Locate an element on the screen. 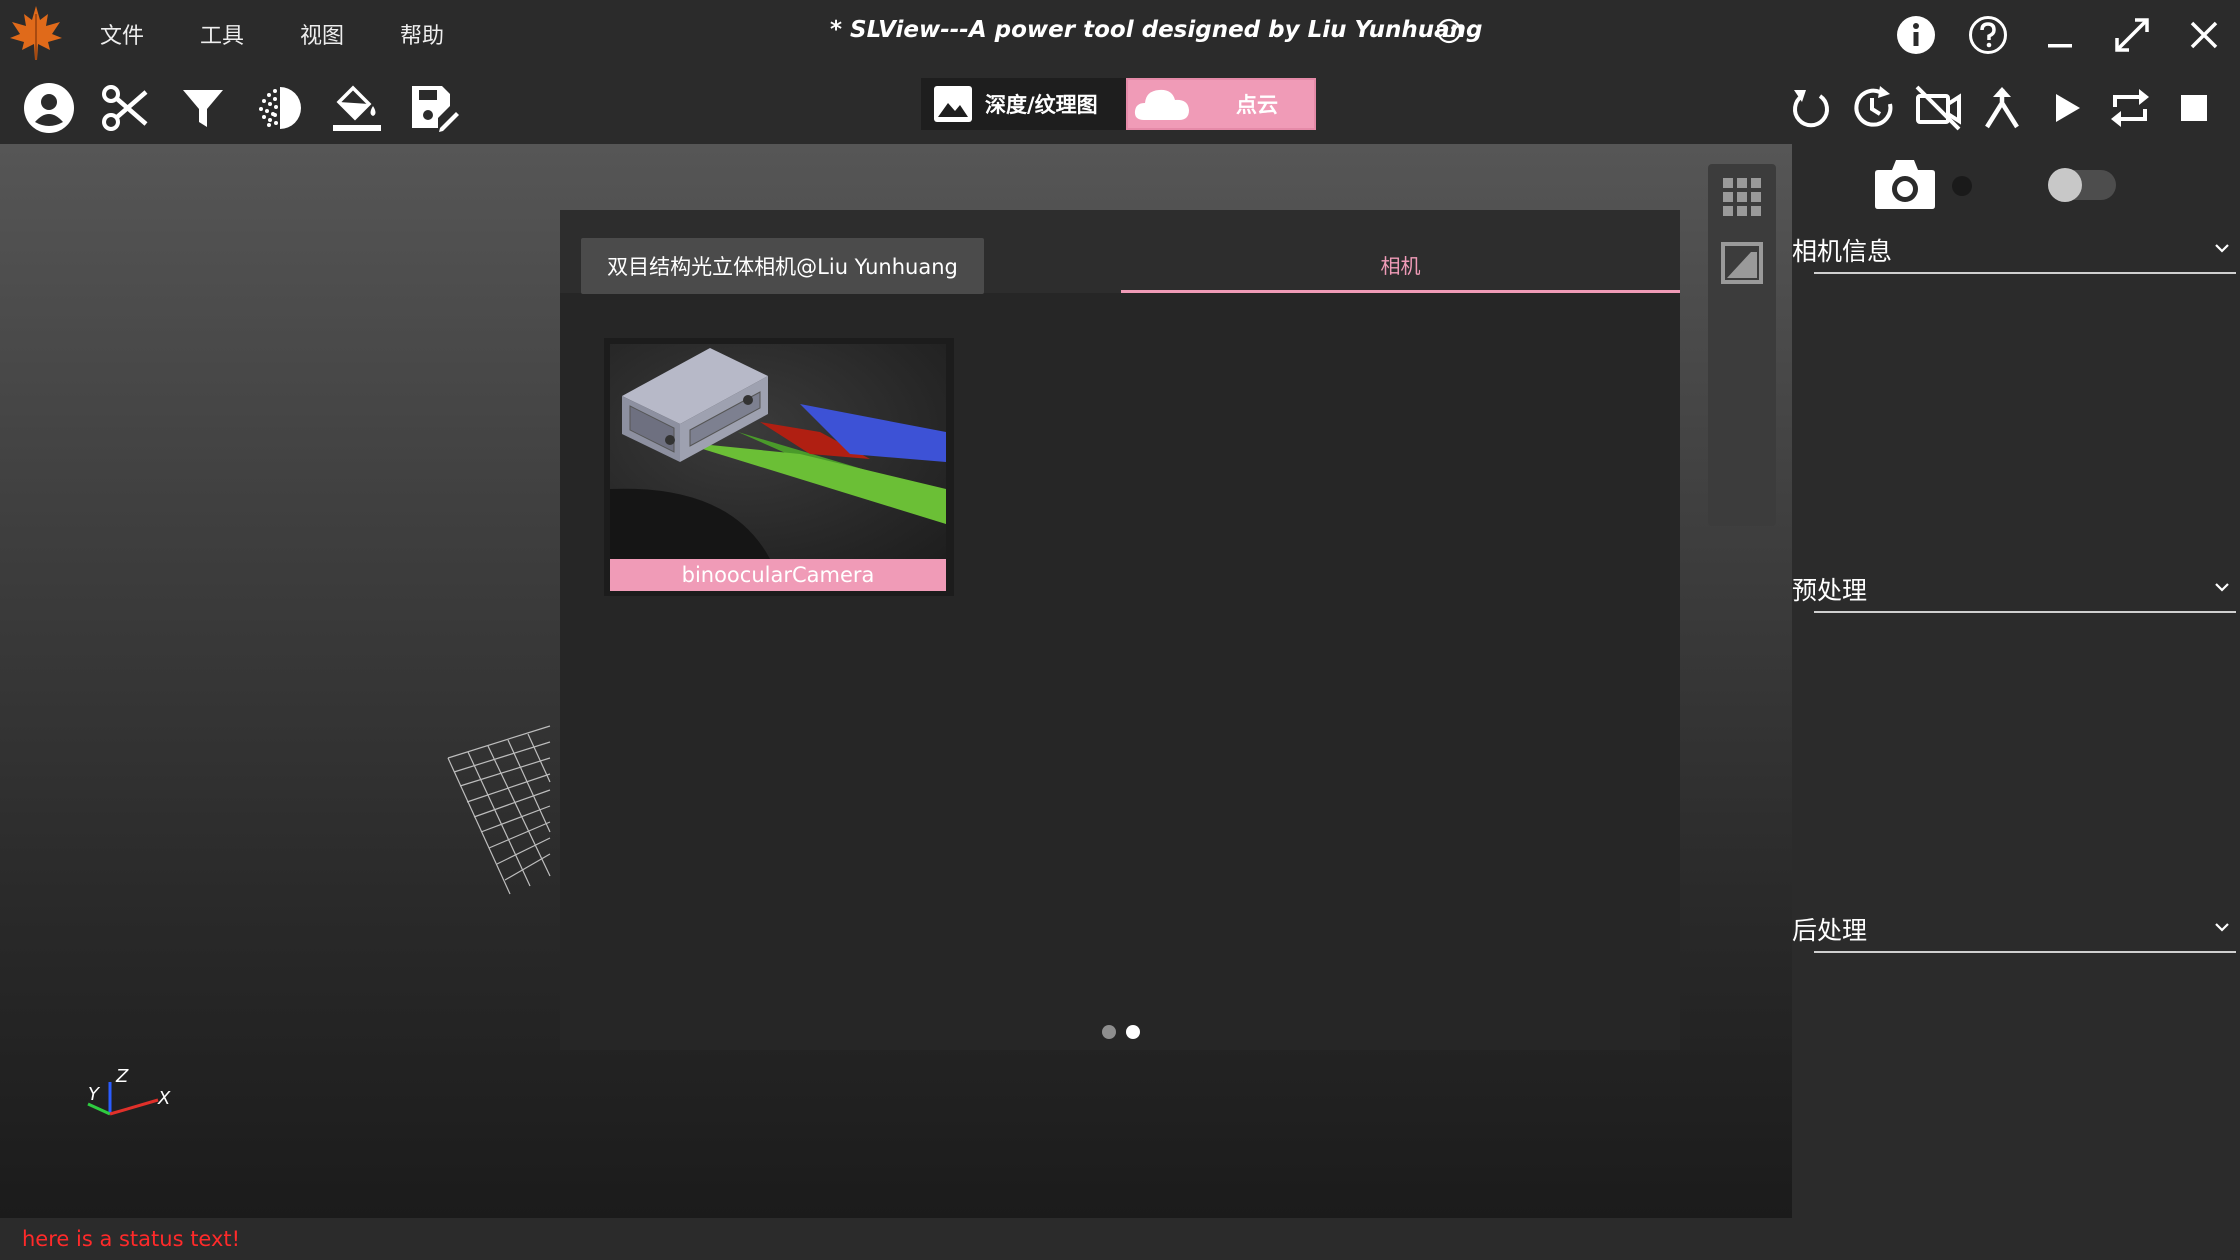 The image size is (2240, 1260). info-button is located at coordinates (1916, 35).